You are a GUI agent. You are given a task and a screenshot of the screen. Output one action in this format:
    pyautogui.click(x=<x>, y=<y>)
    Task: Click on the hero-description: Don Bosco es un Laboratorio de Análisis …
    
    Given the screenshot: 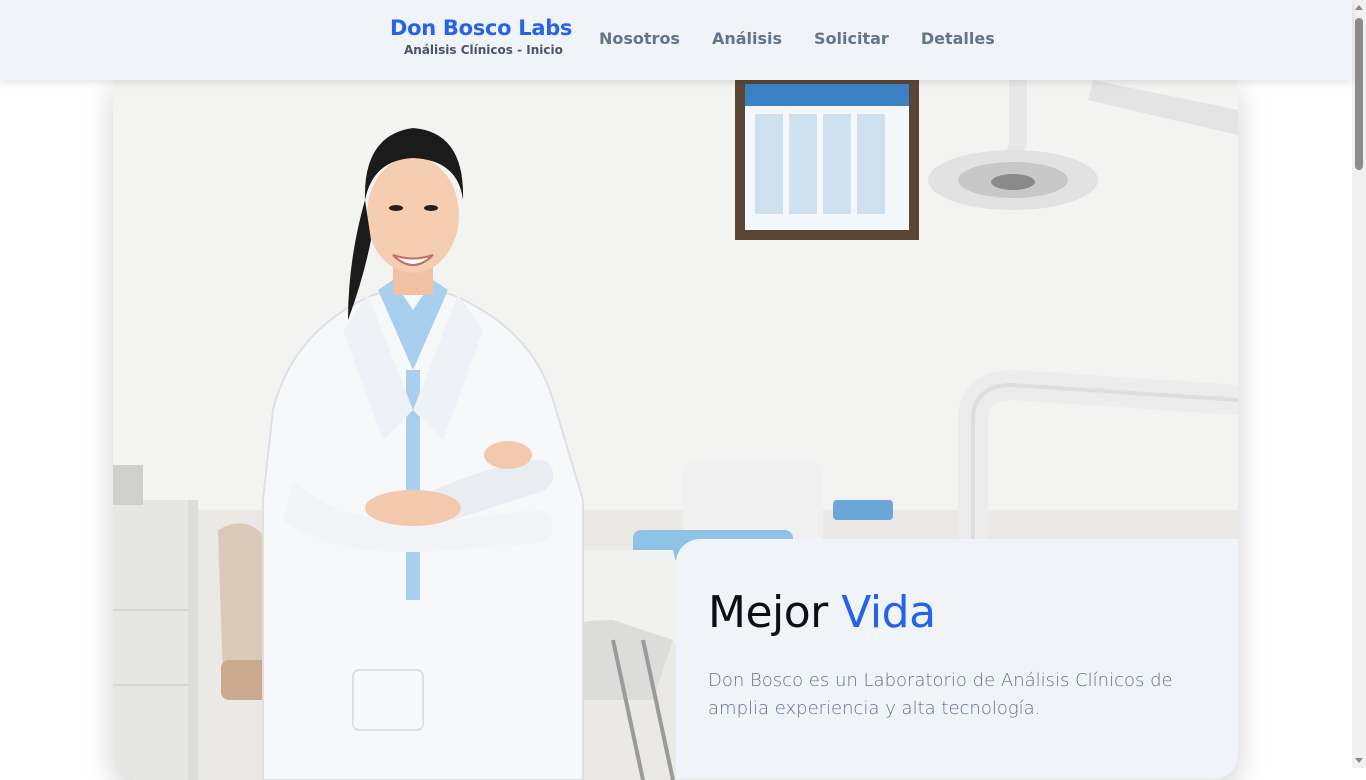 What is the action you would take?
    pyautogui.click(x=940, y=694)
    